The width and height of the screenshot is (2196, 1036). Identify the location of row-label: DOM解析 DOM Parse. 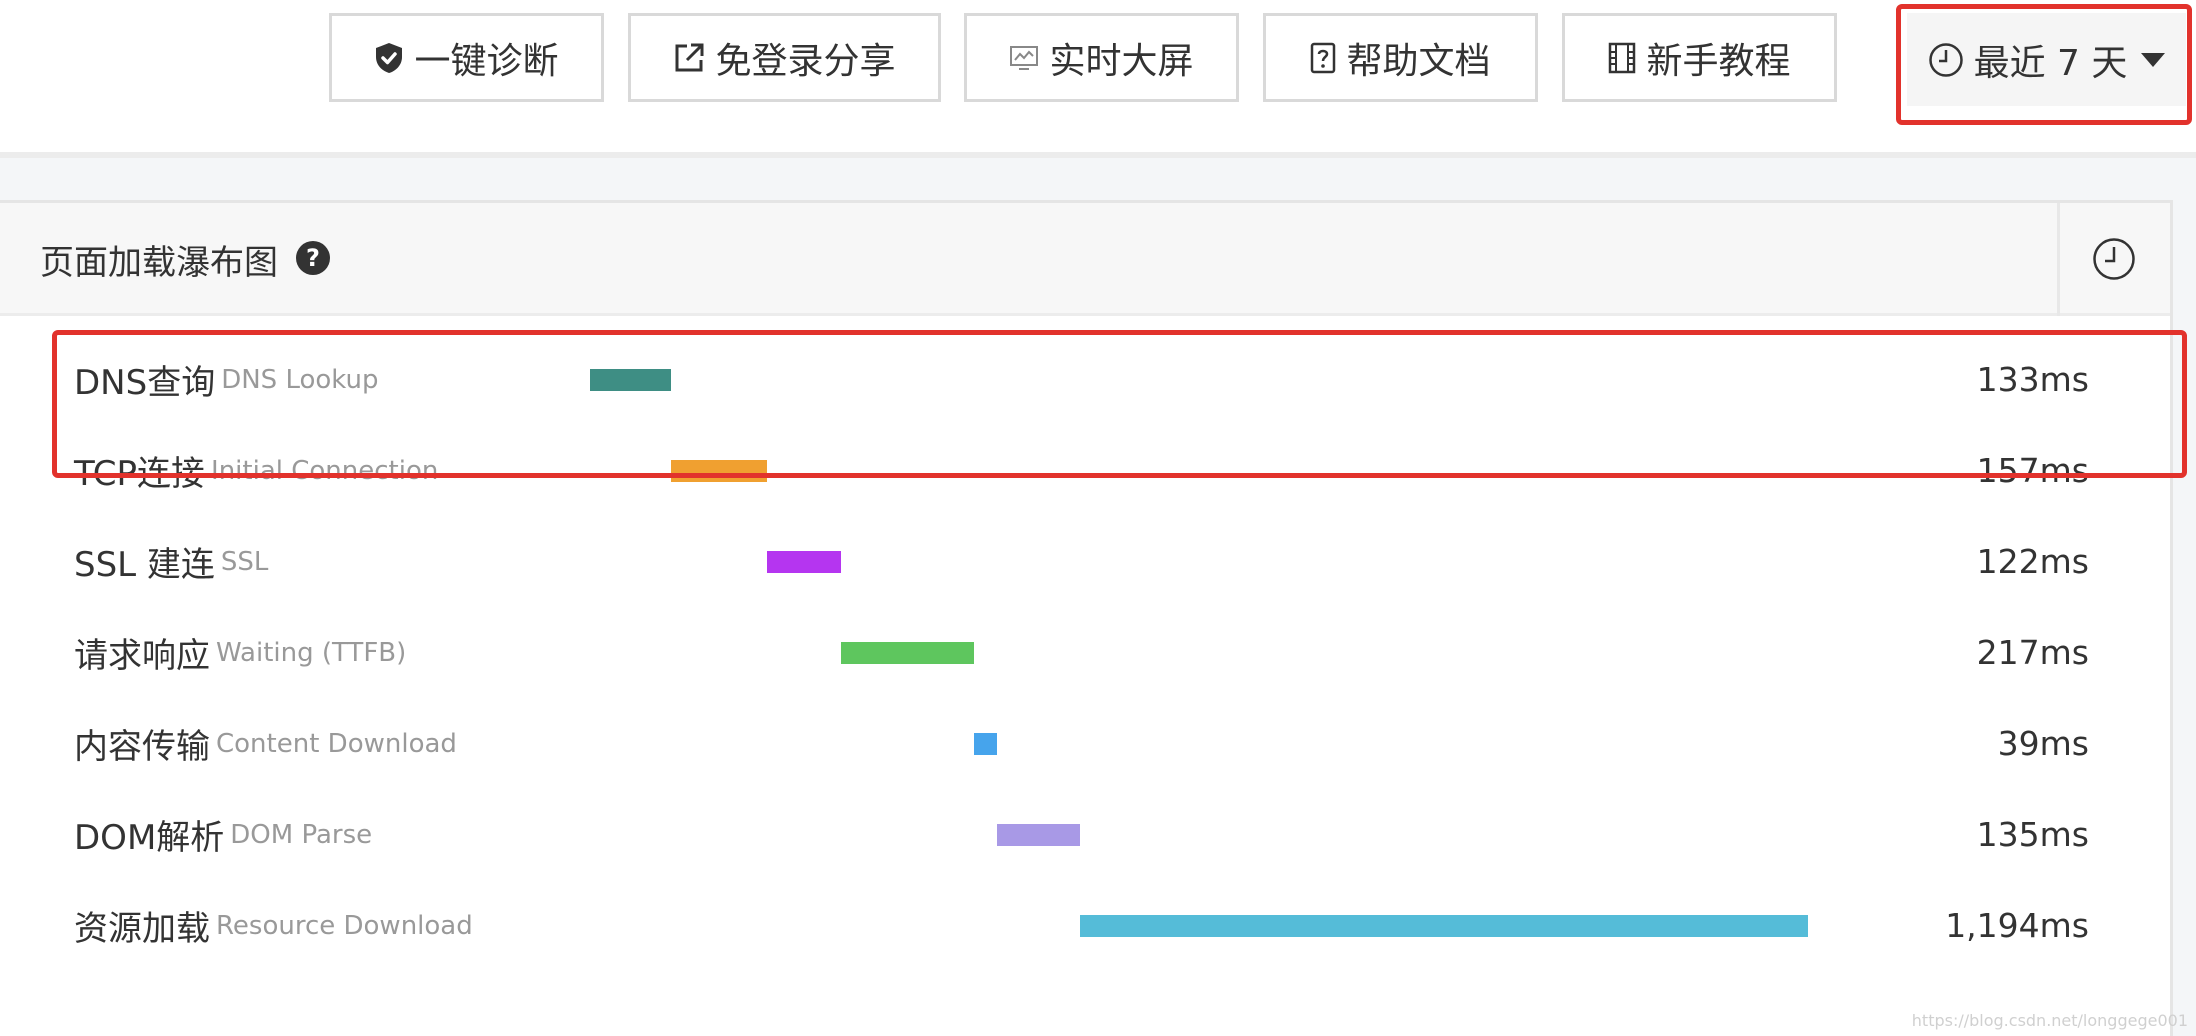
(223, 834).